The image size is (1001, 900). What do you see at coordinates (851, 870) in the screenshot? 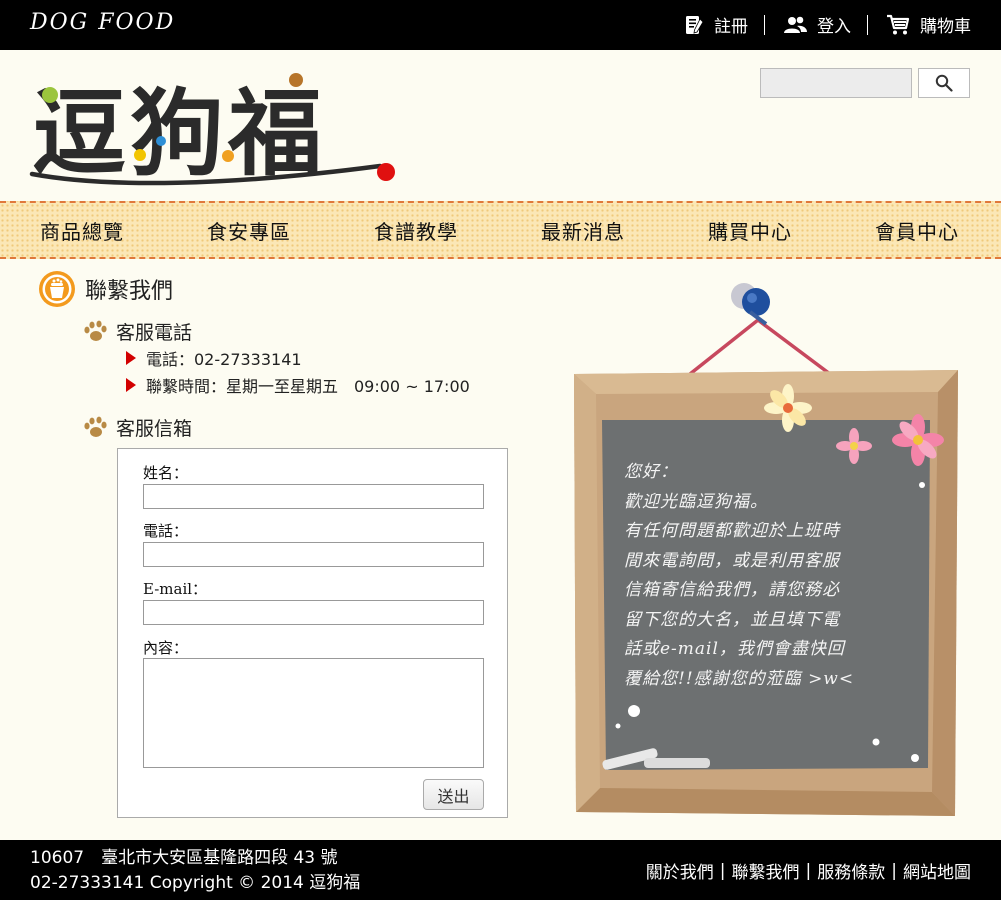
I see `footer-link-terms: 服務條款` at bounding box center [851, 870].